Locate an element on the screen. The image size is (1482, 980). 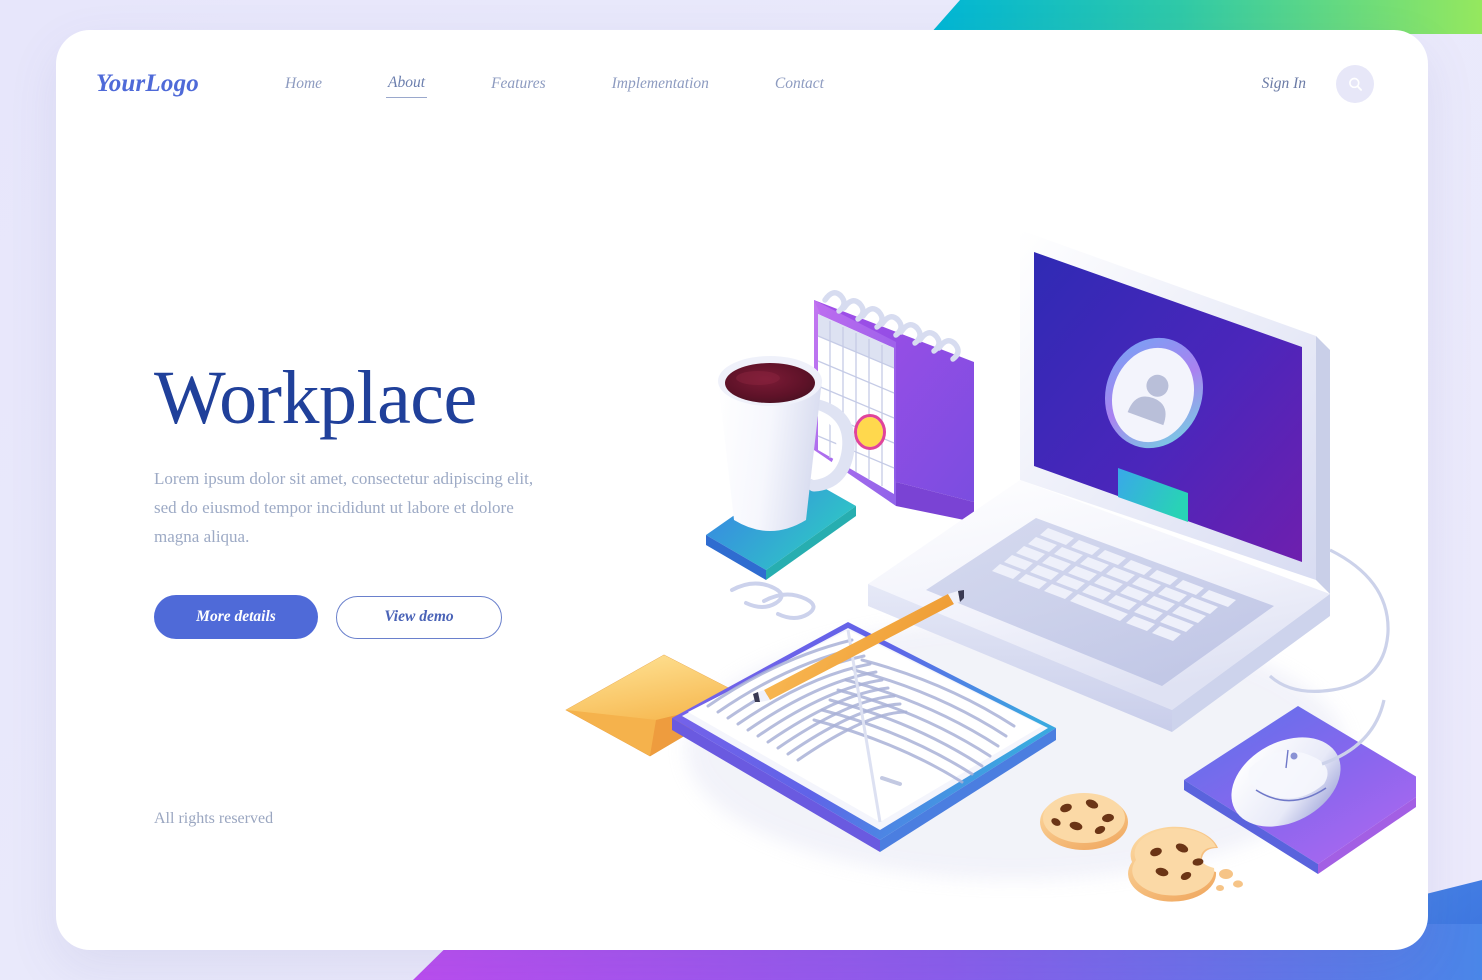
mouse-pad is located at coordinates (1300, 790).